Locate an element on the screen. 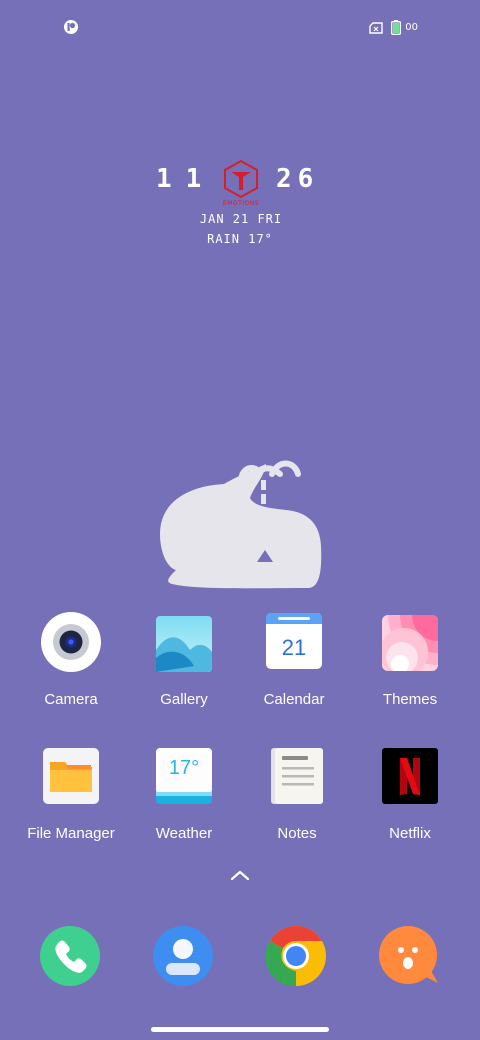 This screenshot has width=480, height=1040. app-label: Themes is located at coordinates (410, 699).